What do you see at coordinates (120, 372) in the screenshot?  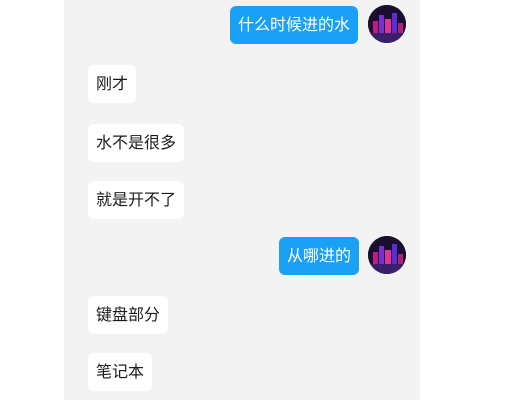 I see `message-bubble-incoming: 笔记本` at bounding box center [120, 372].